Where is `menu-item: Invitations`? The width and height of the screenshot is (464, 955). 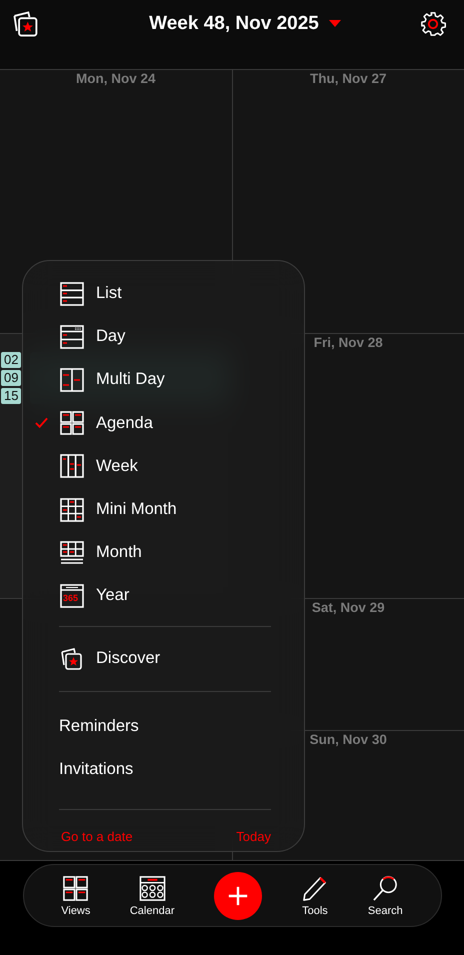
menu-item: Invitations is located at coordinates (96, 769).